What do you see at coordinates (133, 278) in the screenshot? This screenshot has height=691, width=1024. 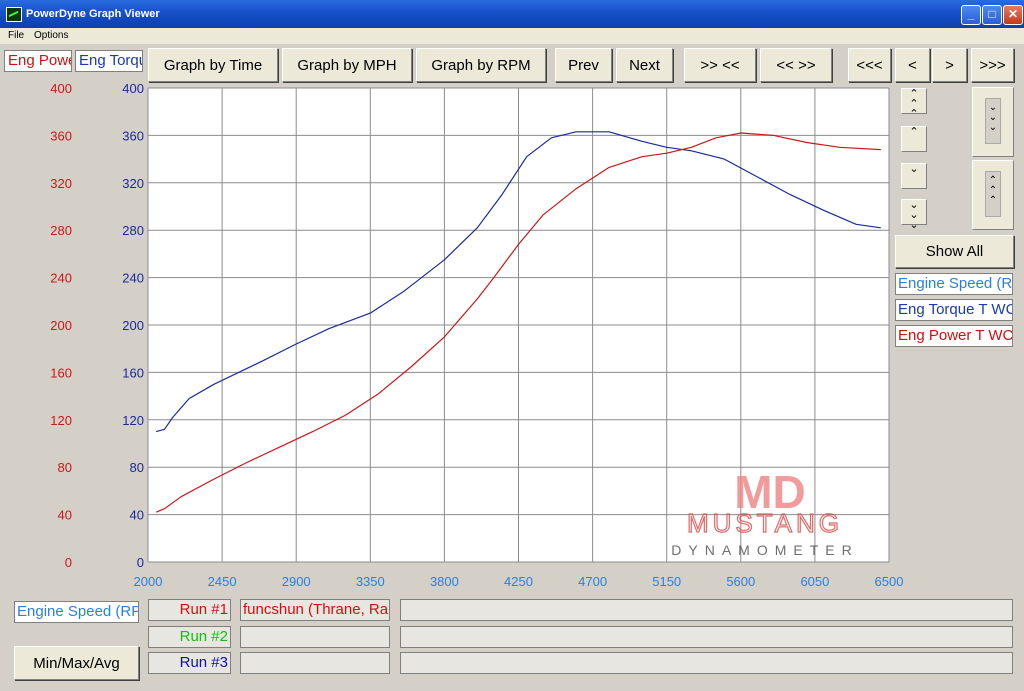 I see `torque-tick-label-6: 240` at bounding box center [133, 278].